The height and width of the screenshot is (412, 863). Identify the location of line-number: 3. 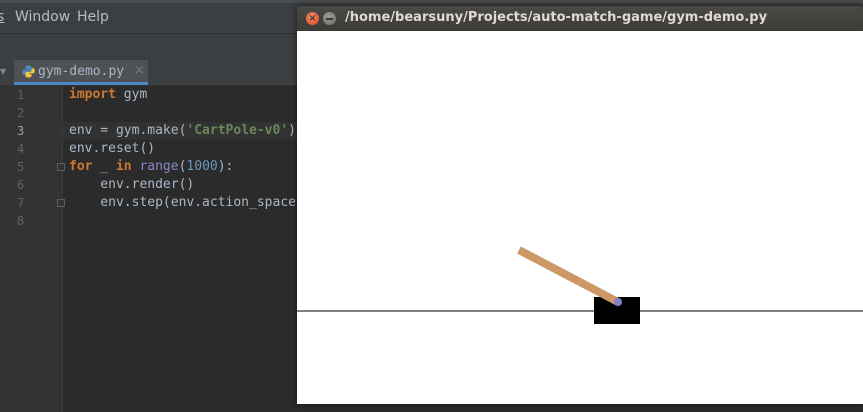
(21, 131).